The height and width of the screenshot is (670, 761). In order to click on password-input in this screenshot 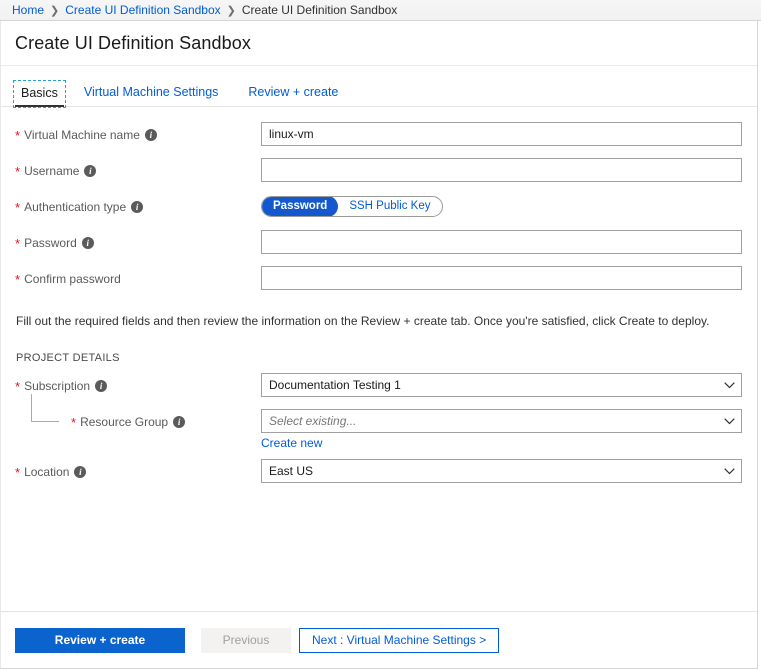, I will do `click(501, 242)`.